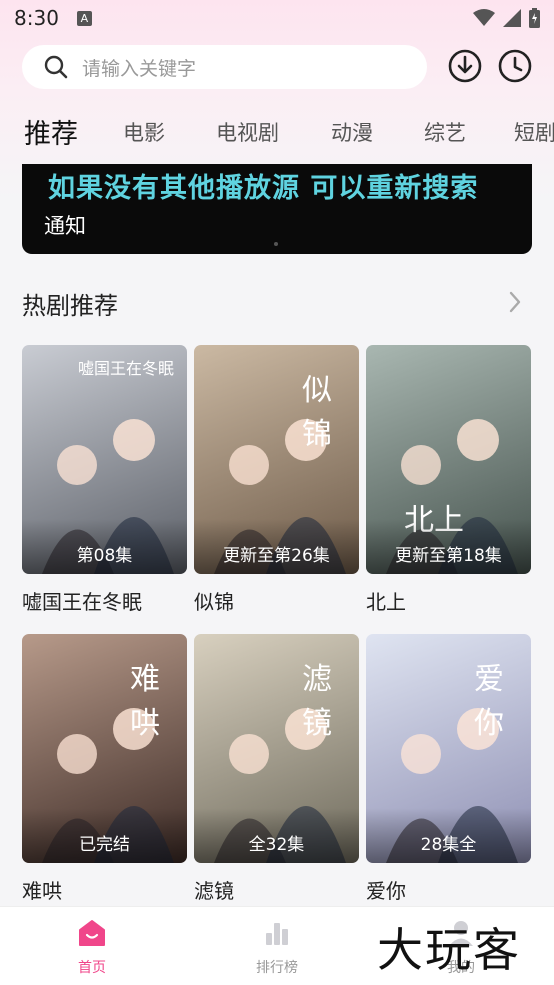  Describe the element at coordinates (277, 934) in the screenshot. I see `rank-icon` at that location.